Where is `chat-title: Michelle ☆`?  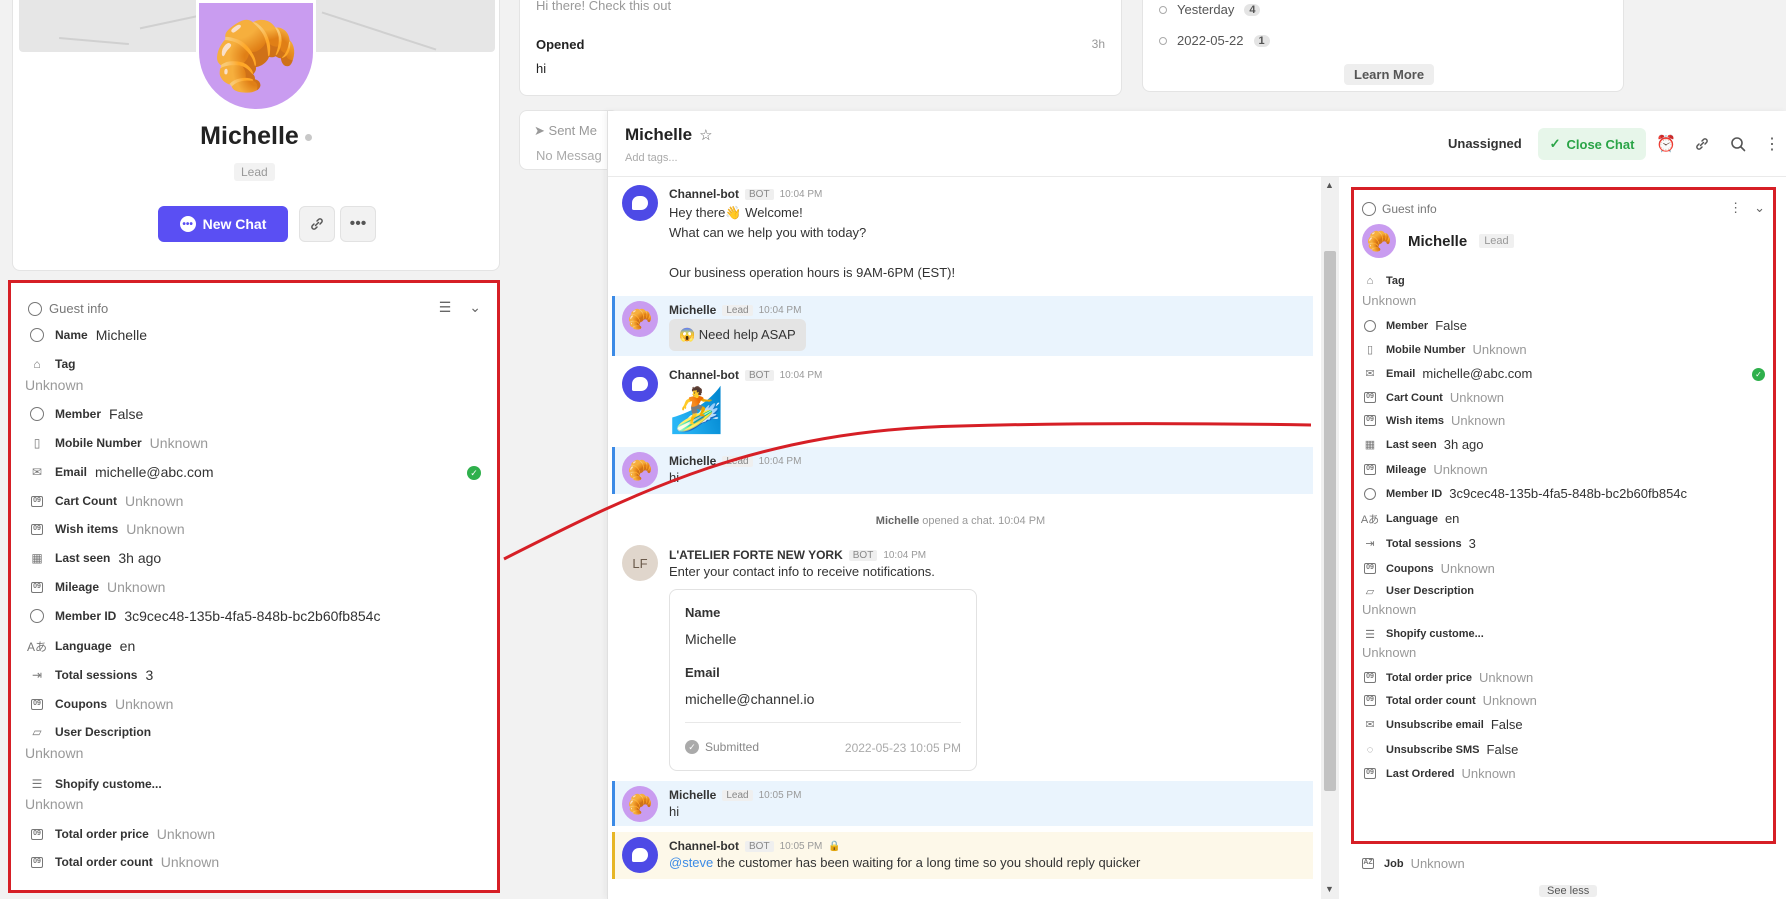
chat-title: Michelle ☆ is located at coordinates (669, 134).